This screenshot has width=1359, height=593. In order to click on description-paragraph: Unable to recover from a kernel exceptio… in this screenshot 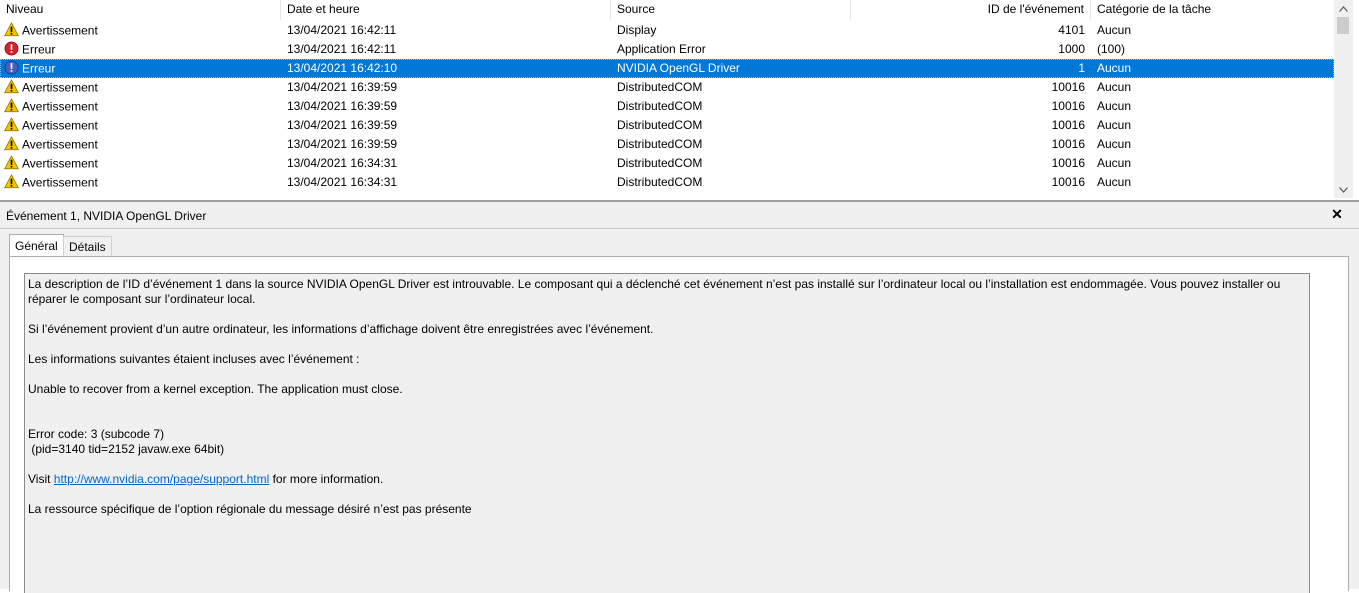, I will do `click(215, 389)`.